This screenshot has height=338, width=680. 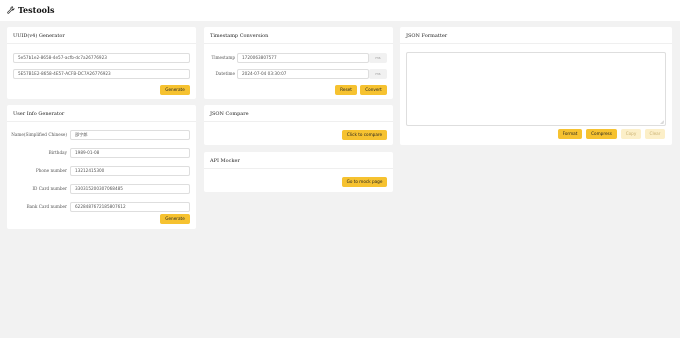 What do you see at coordinates (175, 219) in the screenshot?
I see `user-generate-button: Generate` at bounding box center [175, 219].